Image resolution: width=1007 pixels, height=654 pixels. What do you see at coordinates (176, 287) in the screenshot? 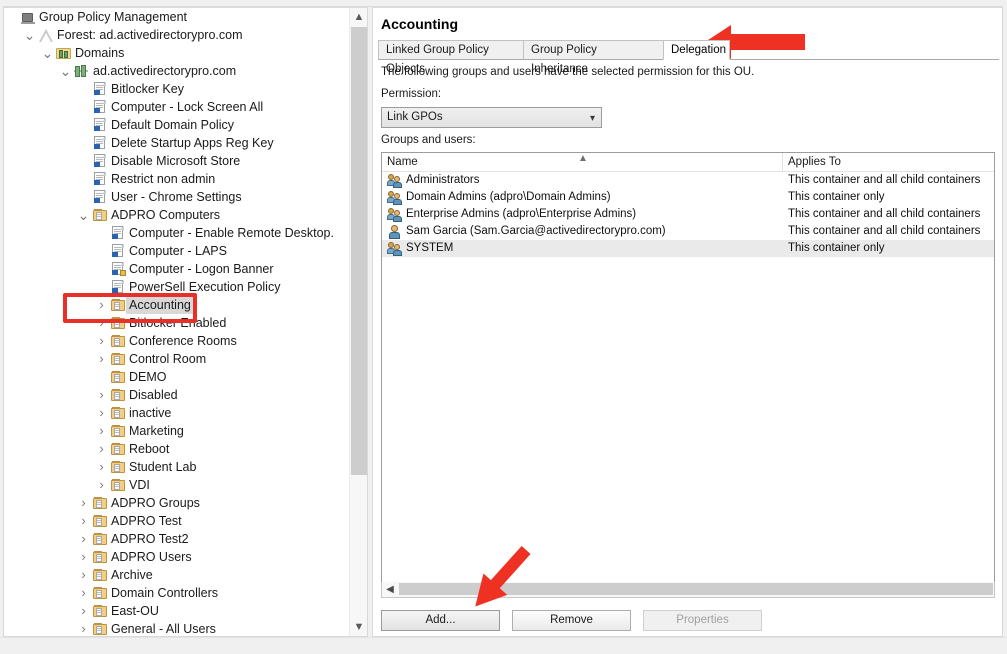
I see `tree-item-powersell-execution-policy: PowerSell Execution Policy` at bounding box center [176, 287].